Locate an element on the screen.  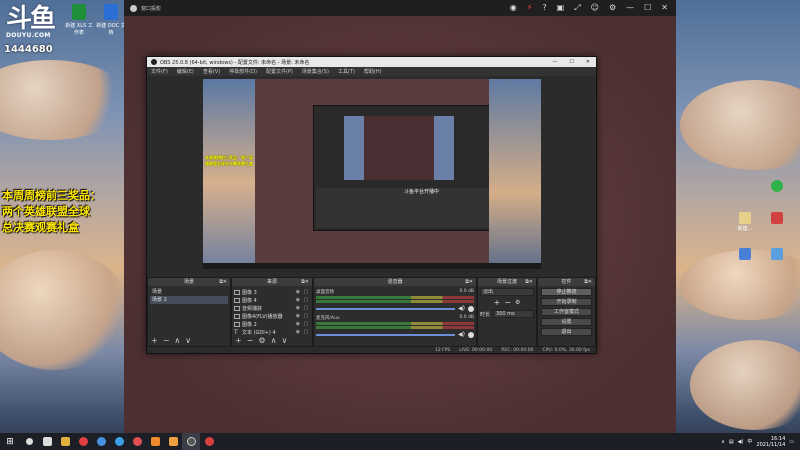
scene-item: 场景 2 is located at coordinates (189, 300).